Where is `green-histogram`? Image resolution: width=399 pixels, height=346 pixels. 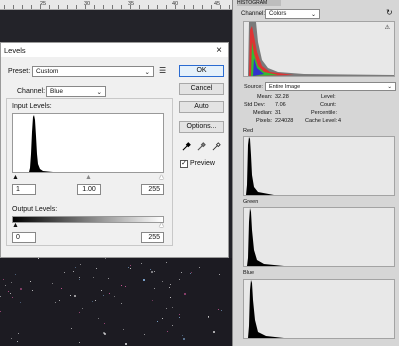
green-histogram is located at coordinates (319, 237).